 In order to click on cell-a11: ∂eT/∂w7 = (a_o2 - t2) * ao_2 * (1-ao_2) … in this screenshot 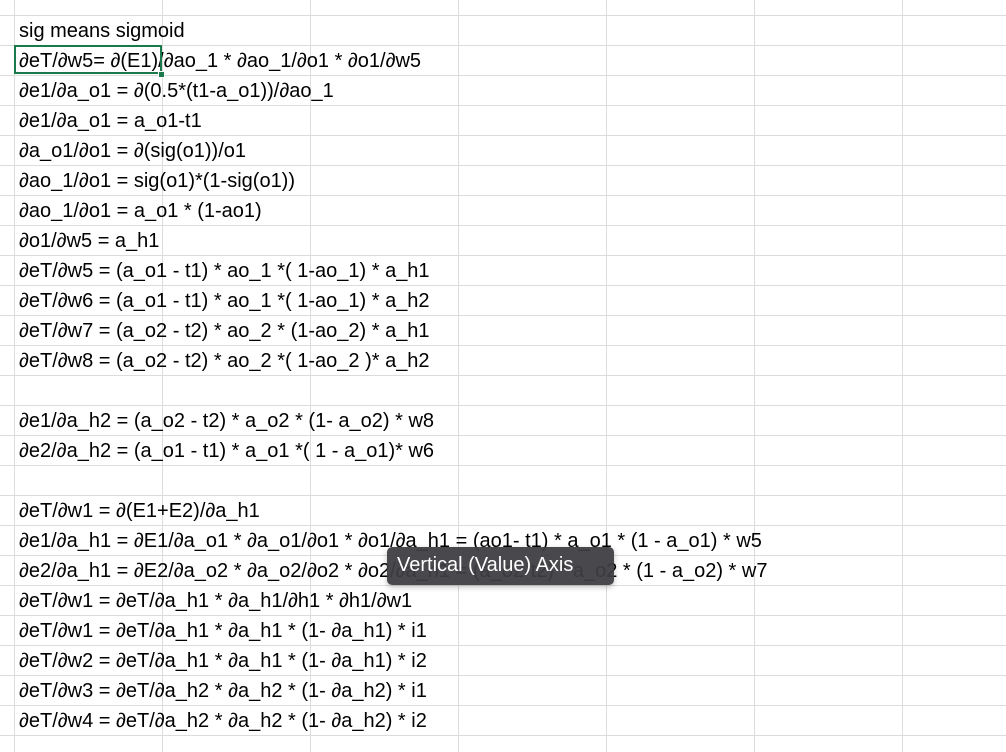, I will do `click(224, 331)`.